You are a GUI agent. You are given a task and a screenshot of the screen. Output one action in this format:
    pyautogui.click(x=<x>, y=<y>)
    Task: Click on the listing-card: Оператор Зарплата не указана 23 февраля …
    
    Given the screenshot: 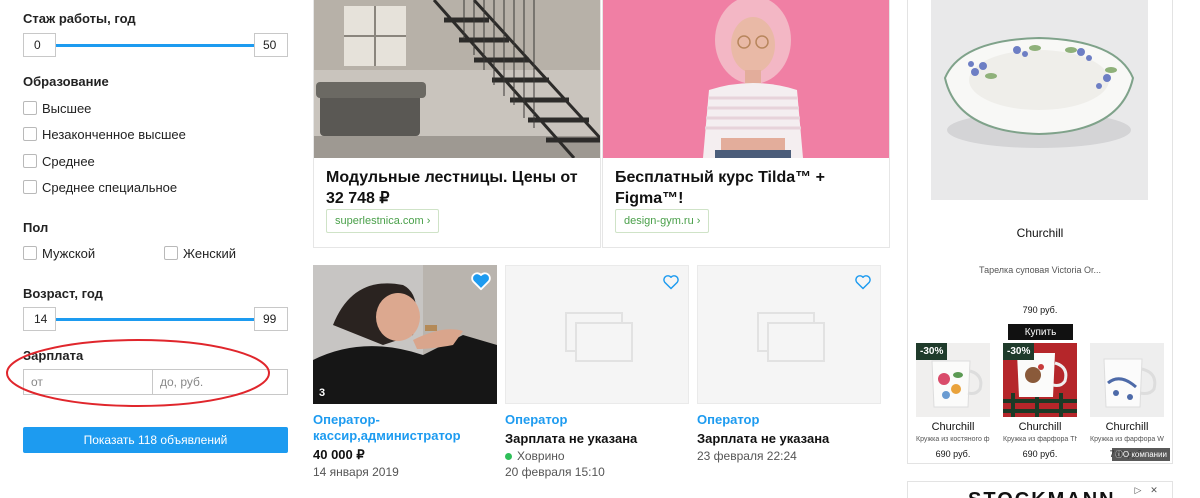 What is the action you would take?
    pyautogui.click(x=789, y=364)
    